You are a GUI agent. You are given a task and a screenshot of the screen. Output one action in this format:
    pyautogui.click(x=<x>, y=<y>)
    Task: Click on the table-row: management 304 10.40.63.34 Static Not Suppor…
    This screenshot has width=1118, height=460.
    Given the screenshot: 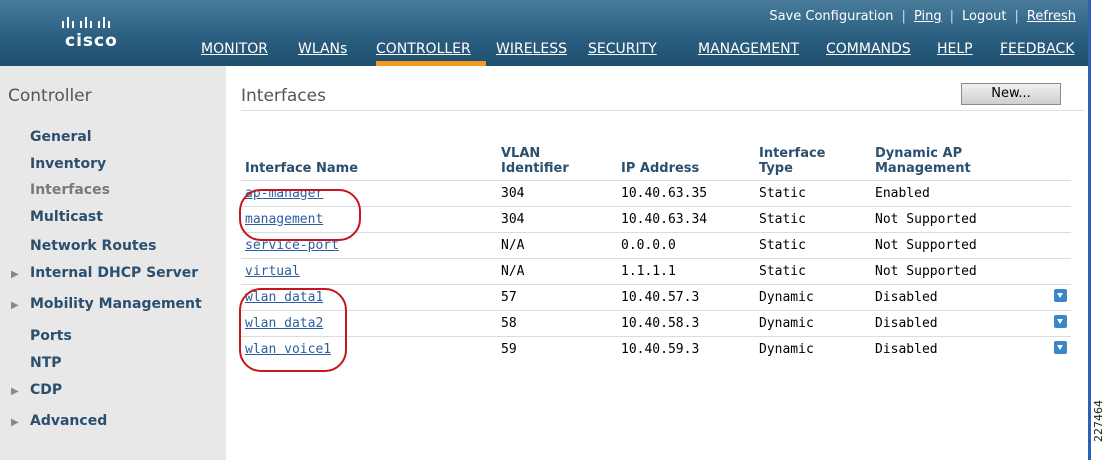 What is the action you would take?
    pyautogui.click(x=656, y=219)
    